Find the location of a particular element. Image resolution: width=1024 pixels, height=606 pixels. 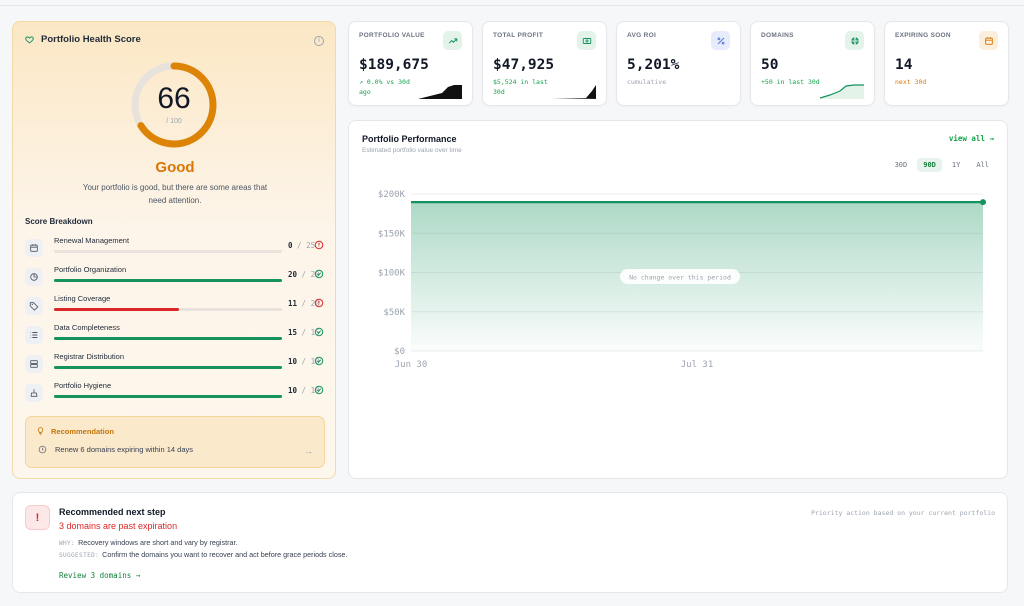

score-value: 66 is located at coordinates (174, 98).